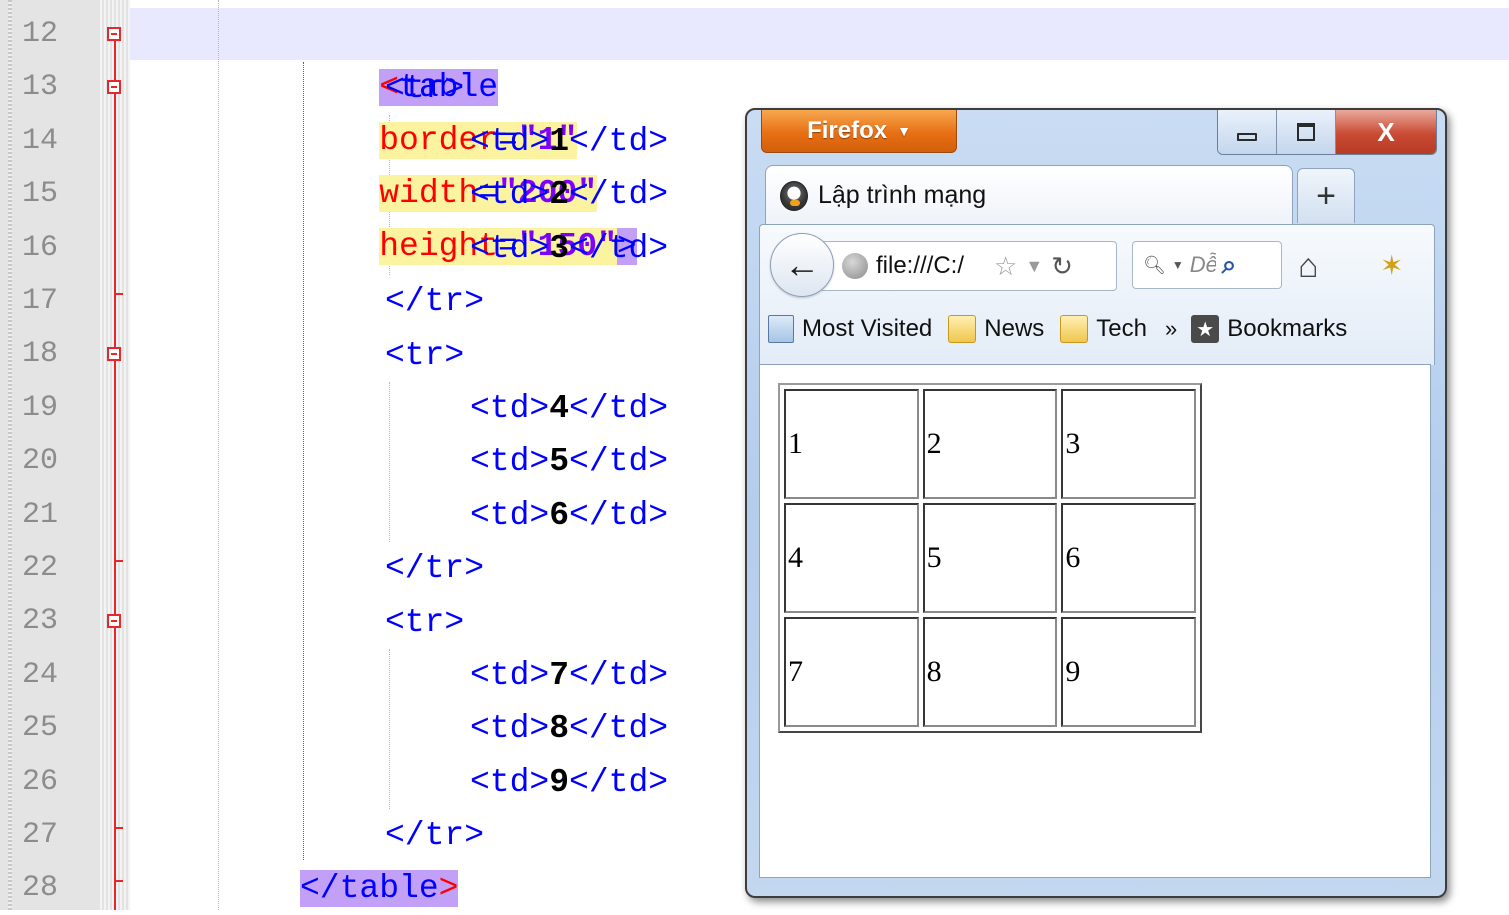 This screenshot has height=915, width=1509. What do you see at coordinates (781, 329) in the screenshot?
I see `most-visited-icon` at bounding box center [781, 329].